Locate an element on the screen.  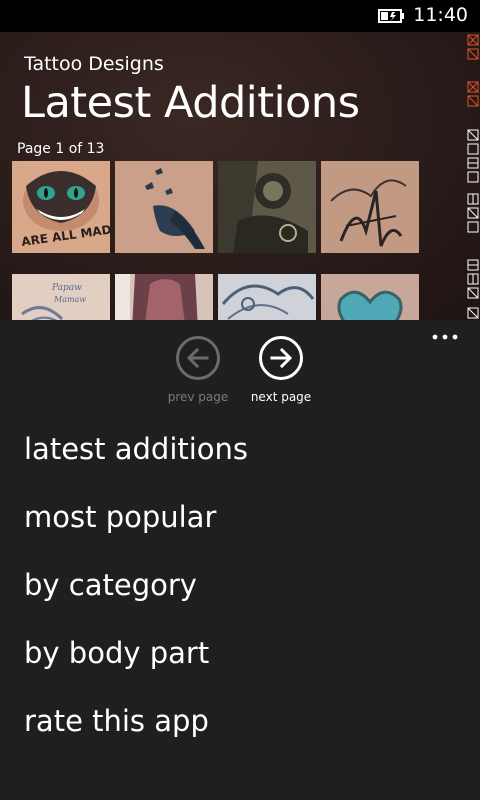
thumbnail-cheshire-cat: ARE ALL MAD is located at coordinates (61, 207).